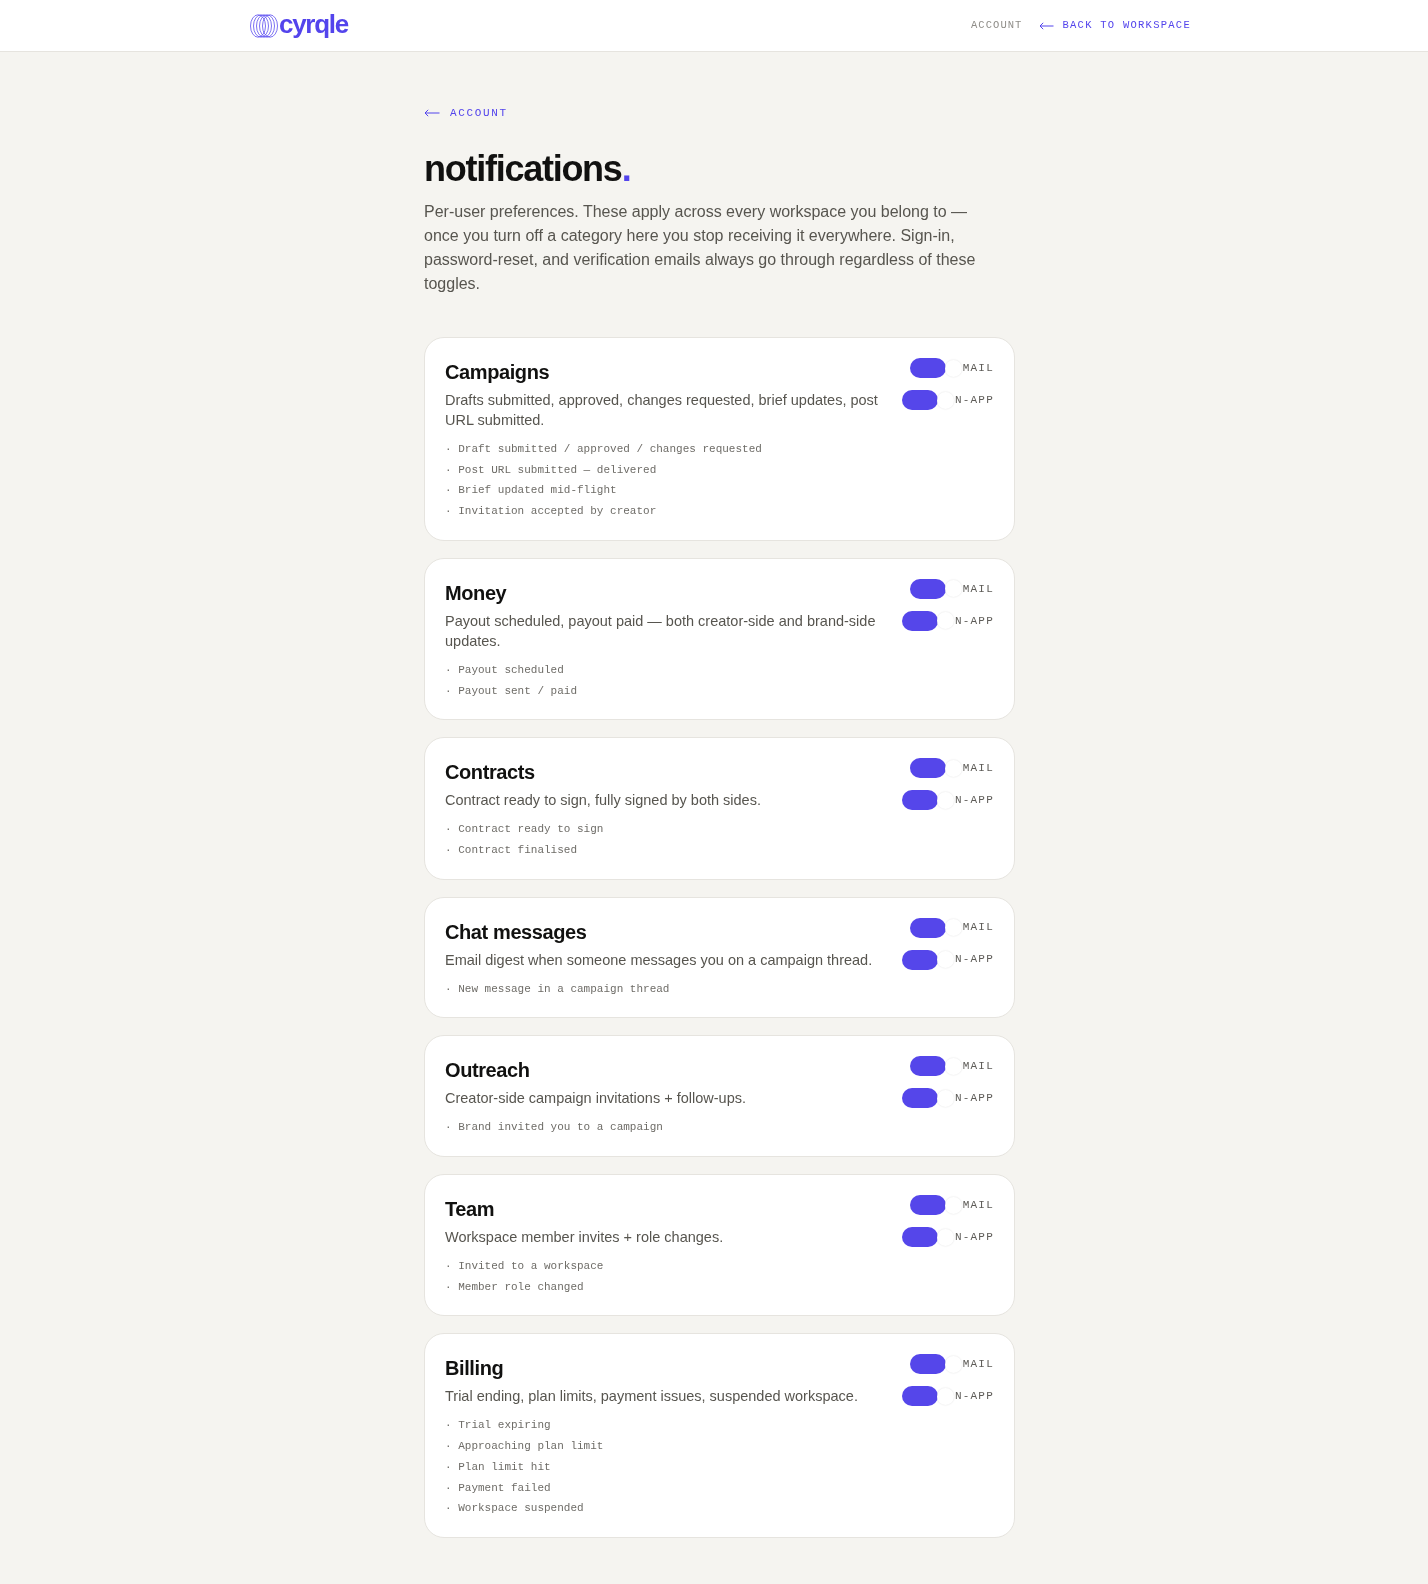  Describe the element at coordinates (514, 1509) in the screenshot. I see `event-item: · Workspace suspended` at that location.